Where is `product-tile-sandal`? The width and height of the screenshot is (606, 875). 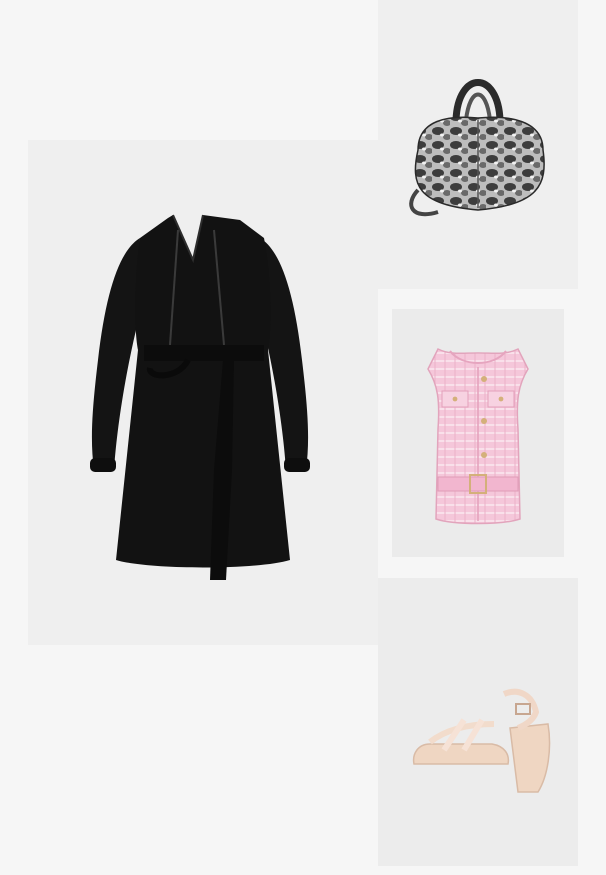
product-tile-sandal is located at coordinates (478, 722).